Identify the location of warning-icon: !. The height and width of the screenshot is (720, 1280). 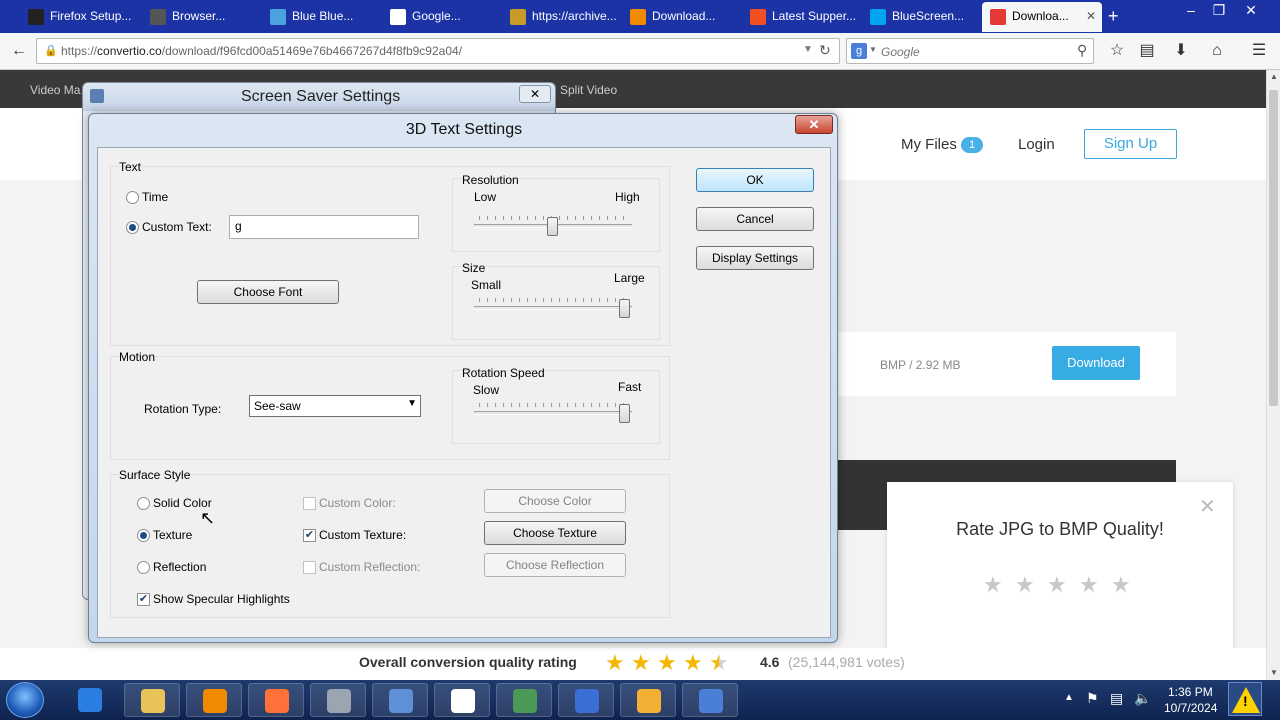
(1245, 699).